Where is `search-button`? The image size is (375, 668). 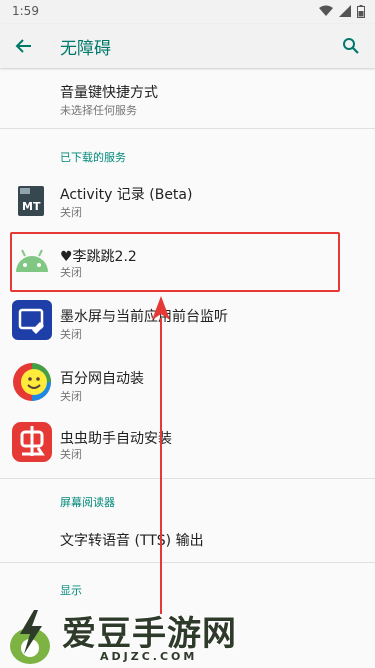
search-button is located at coordinates (351, 46).